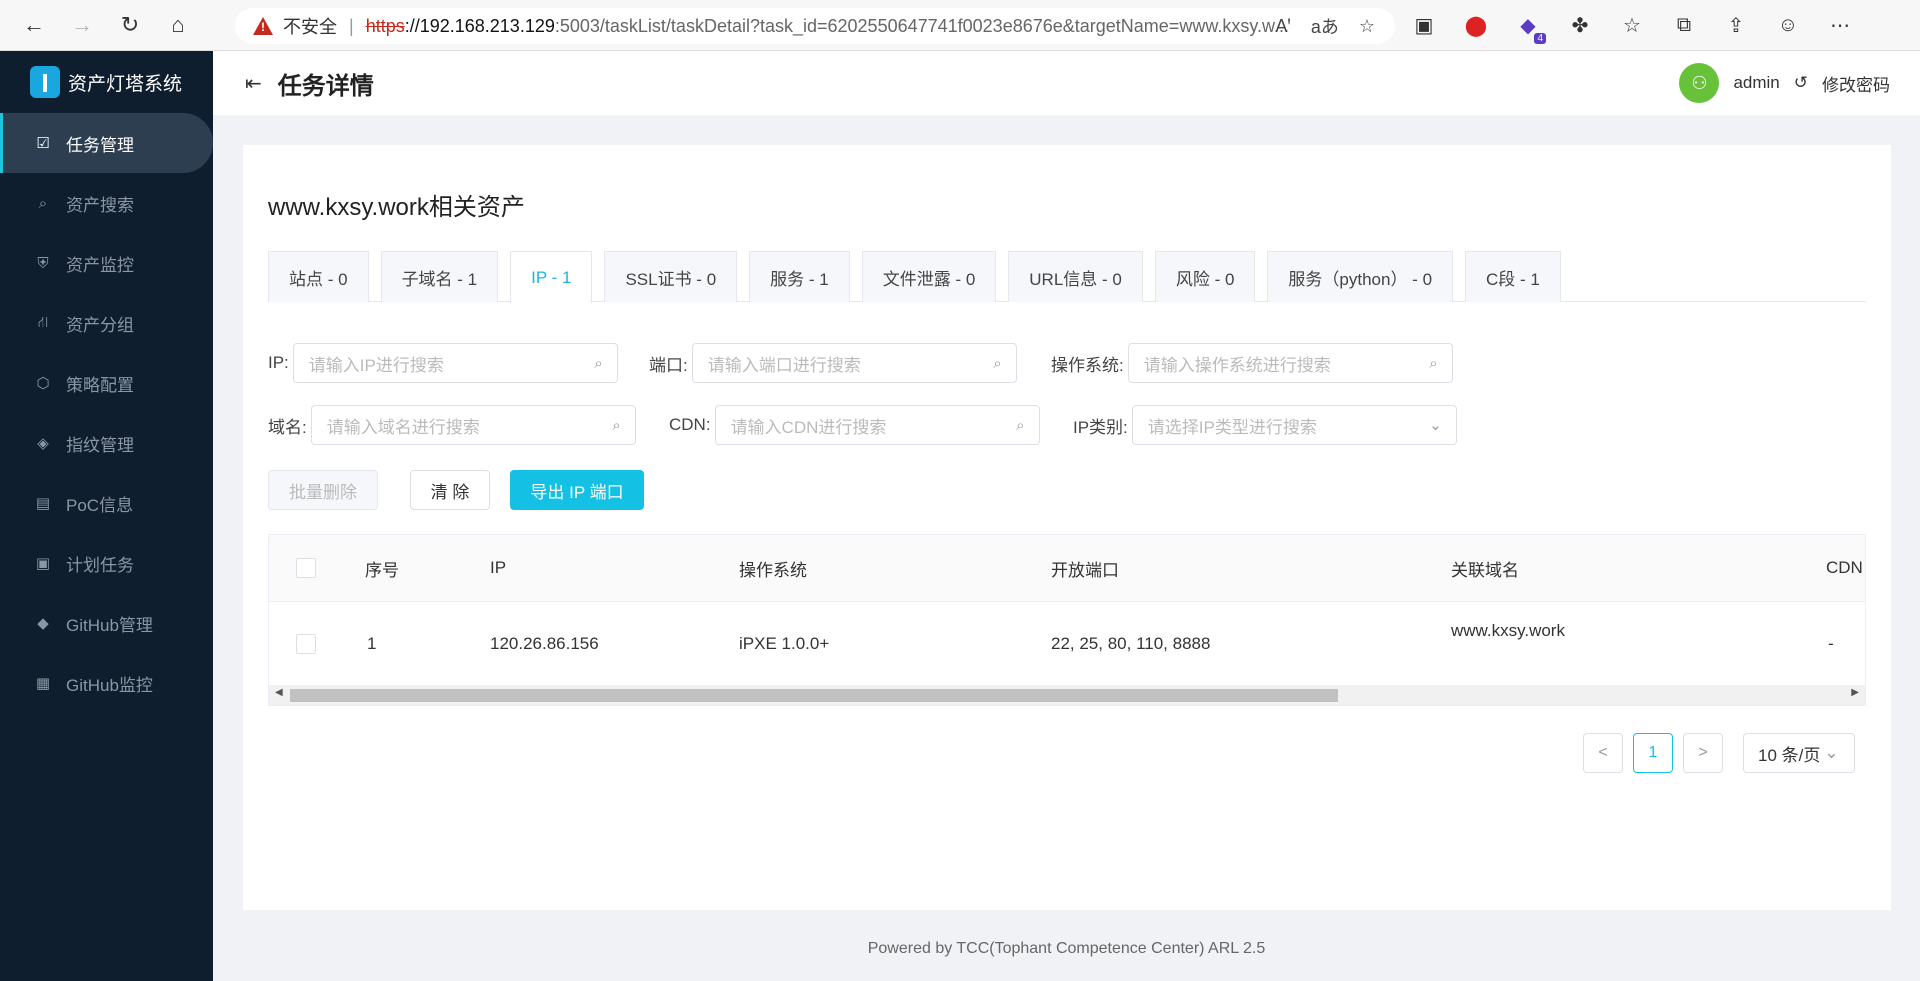 The height and width of the screenshot is (981, 1920). I want to click on next-page-button: >, so click(1703, 753).